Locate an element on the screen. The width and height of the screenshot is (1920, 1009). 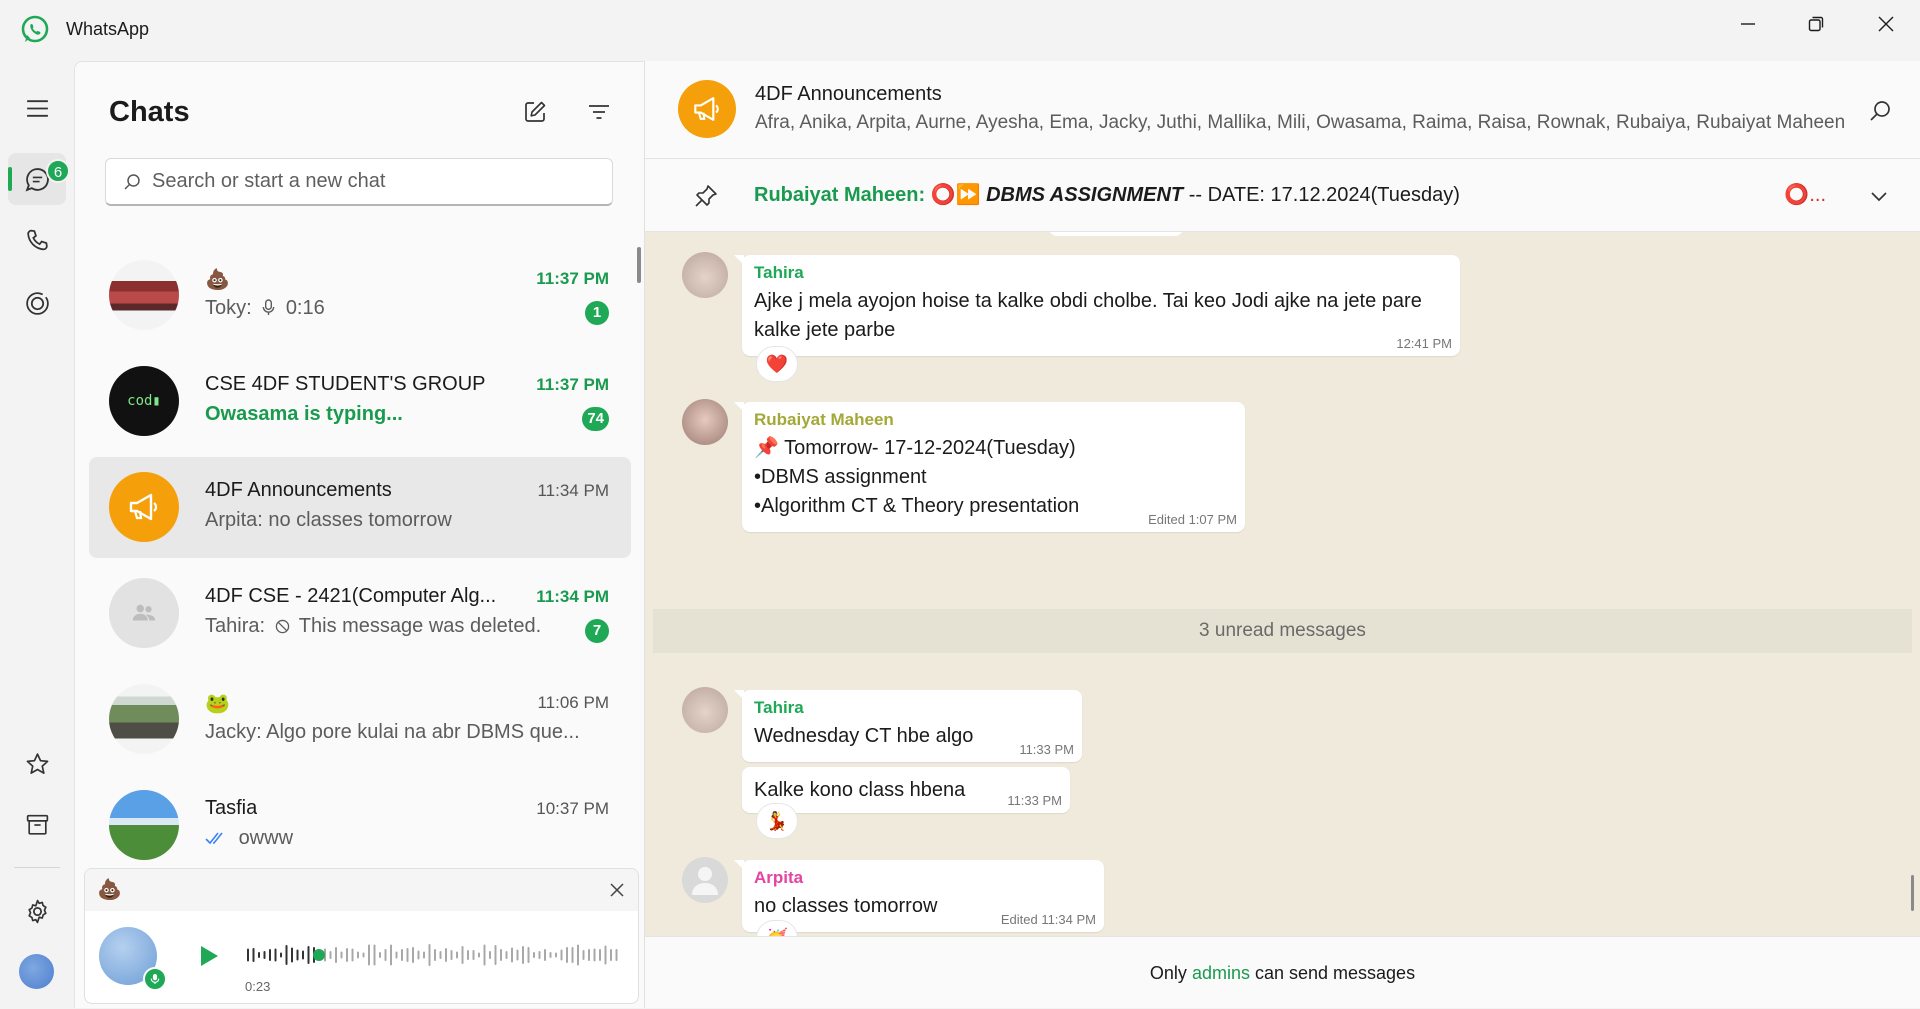
voice-duration: 0:23 is located at coordinates (258, 986).